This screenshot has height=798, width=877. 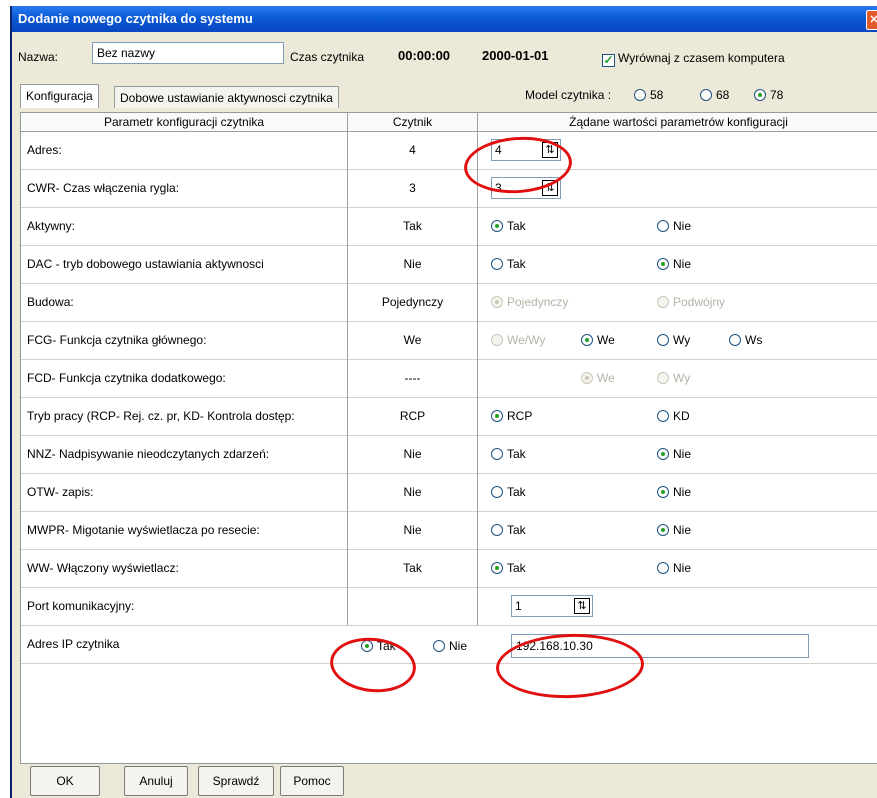 I want to click on name-input: Bez nazwy, so click(x=188, y=53).